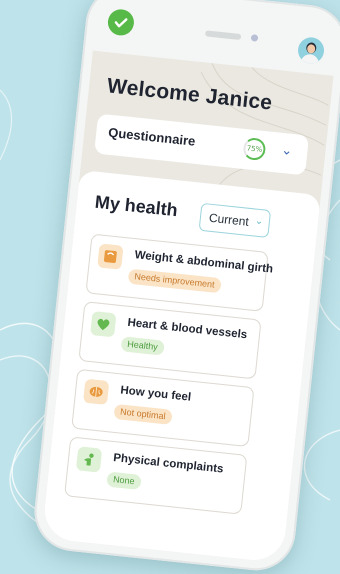 The height and width of the screenshot is (574, 340). I want to click on body-icon, so click(89, 459).